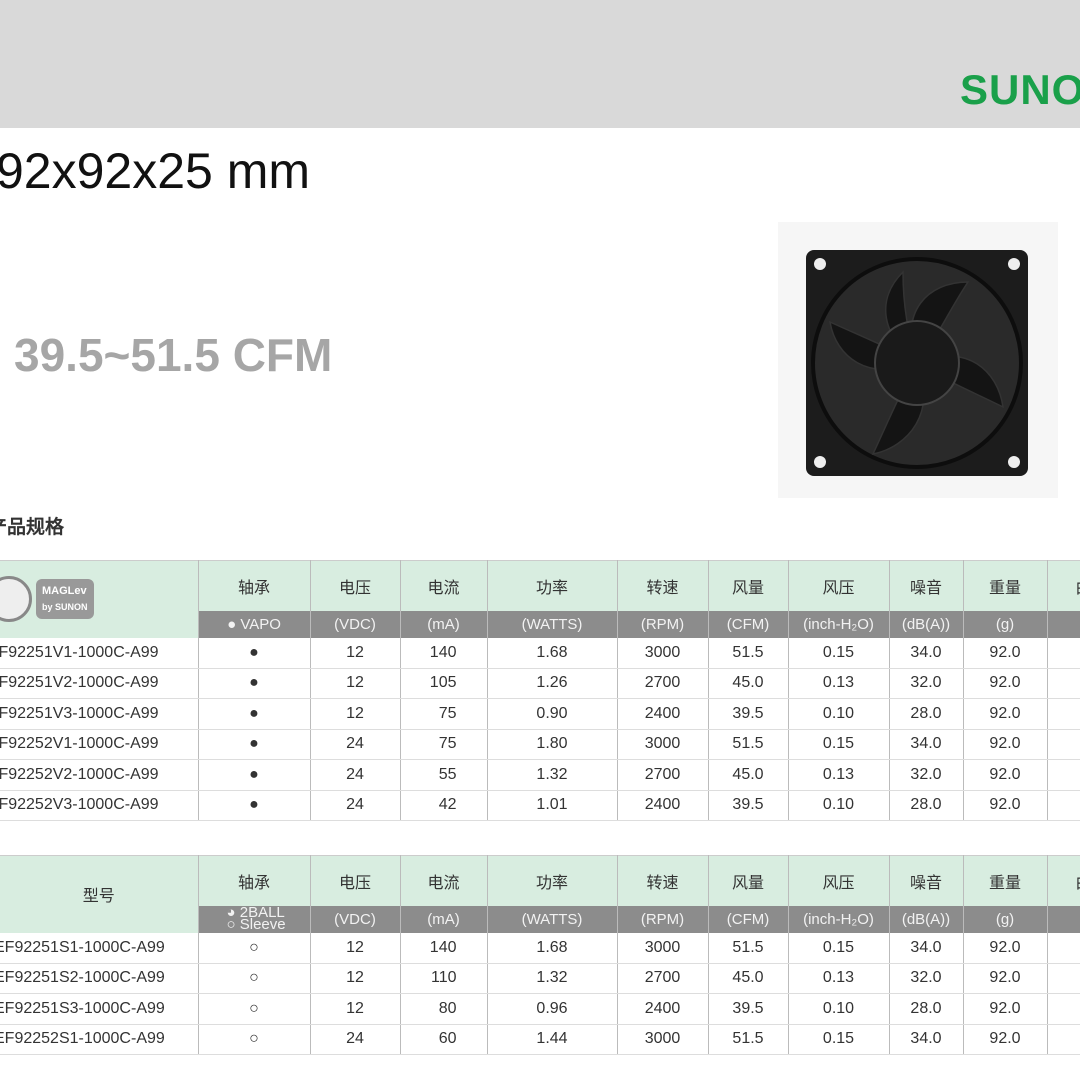 This screenshot has width=1080, height=1080. I want to click on spec-cell: 1.26, so click(552, 683).